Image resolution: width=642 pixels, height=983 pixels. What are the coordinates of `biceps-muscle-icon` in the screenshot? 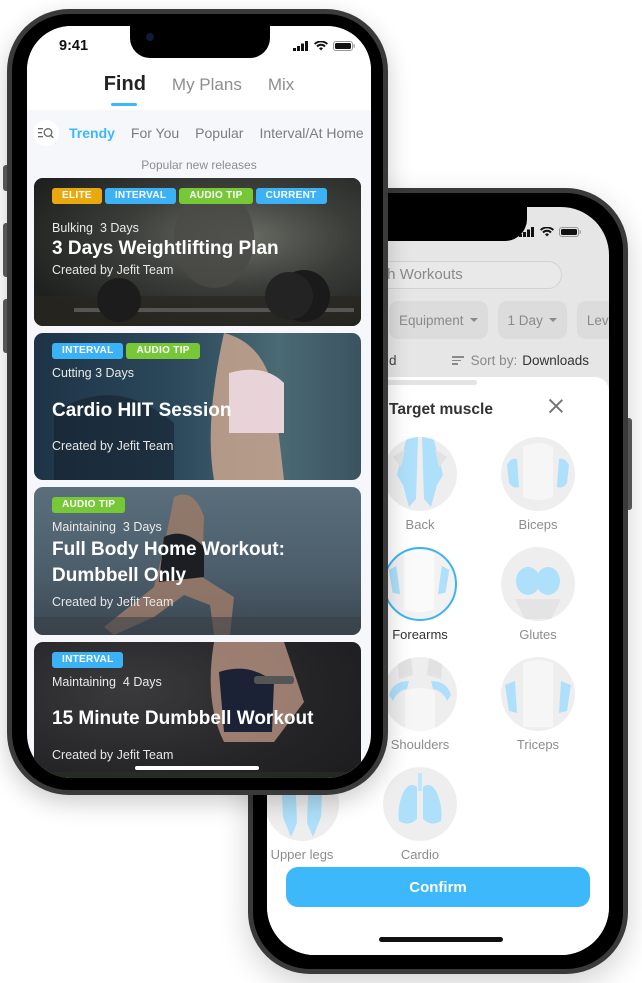 It's located at (538, 474).